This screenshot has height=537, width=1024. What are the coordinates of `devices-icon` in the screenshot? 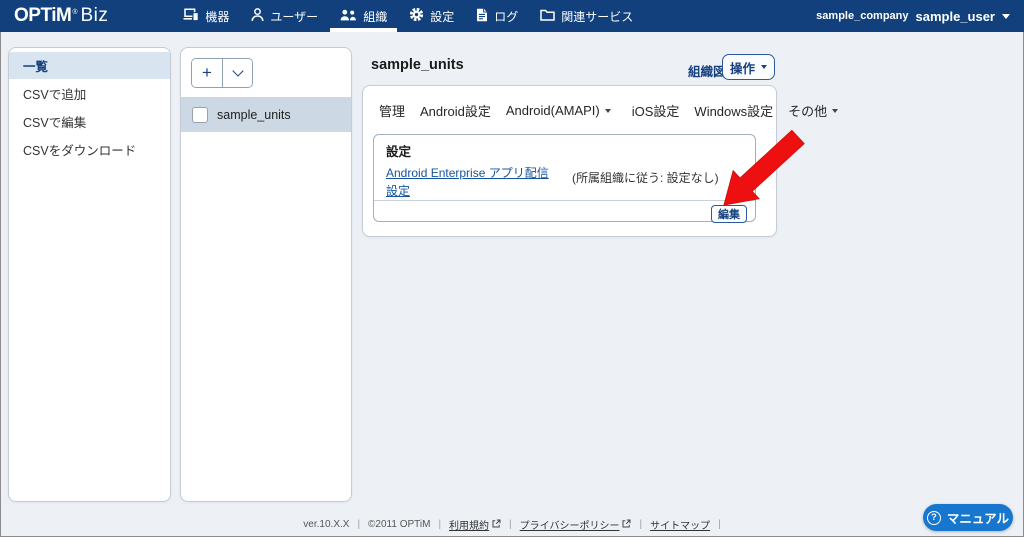 It's located at (191, 16).